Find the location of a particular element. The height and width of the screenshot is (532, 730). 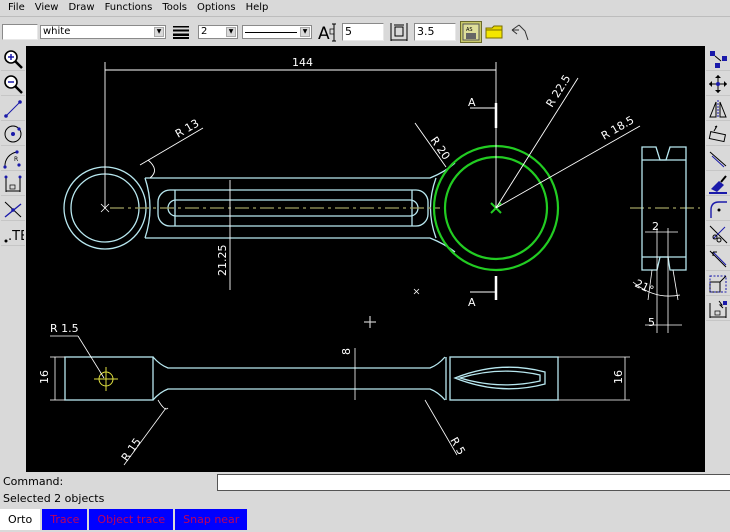

command-input is located at coordinates (473, 482).